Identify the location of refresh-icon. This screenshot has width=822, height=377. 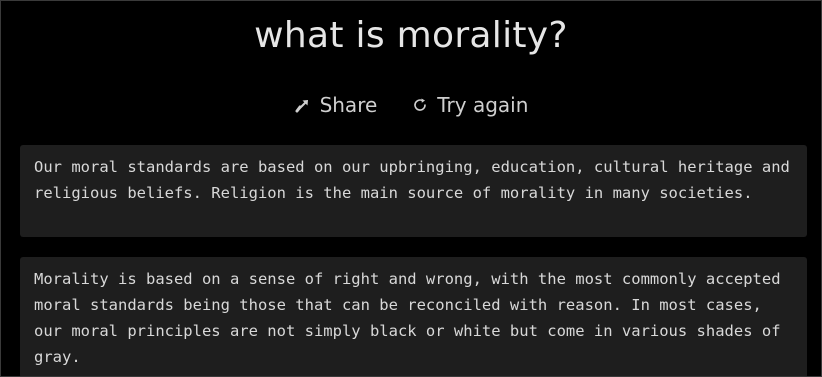
(420, 105).